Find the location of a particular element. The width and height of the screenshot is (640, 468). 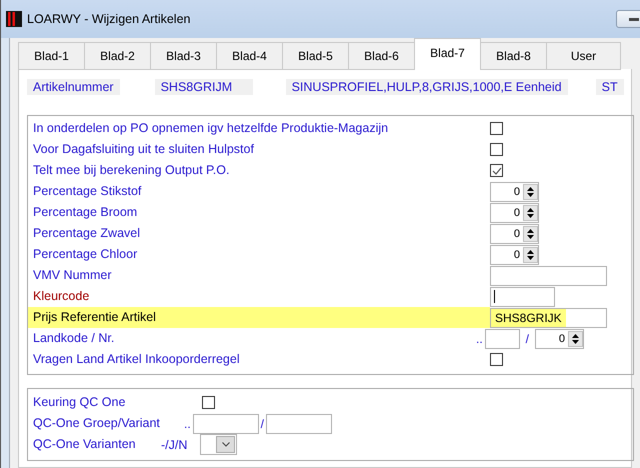

unit: ST is located at coordinates (610, 87).